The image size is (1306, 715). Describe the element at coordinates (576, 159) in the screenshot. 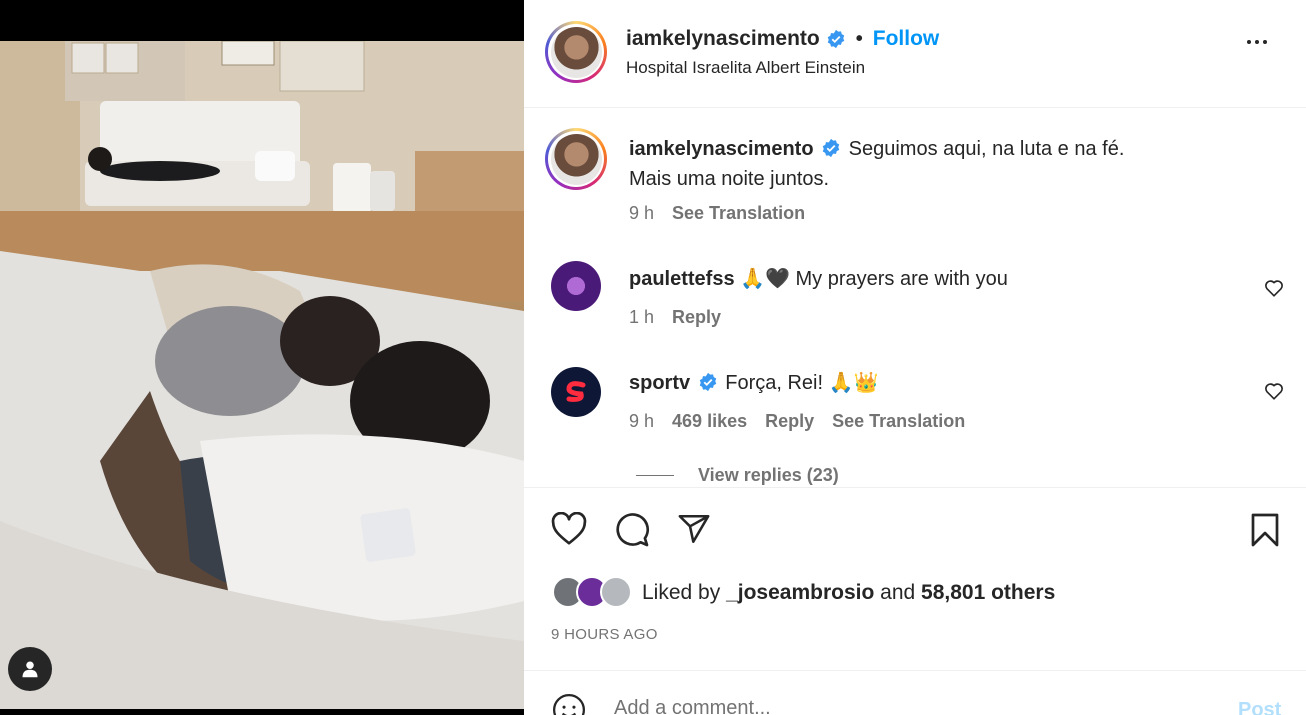

I see `caption-avatar` at that location.